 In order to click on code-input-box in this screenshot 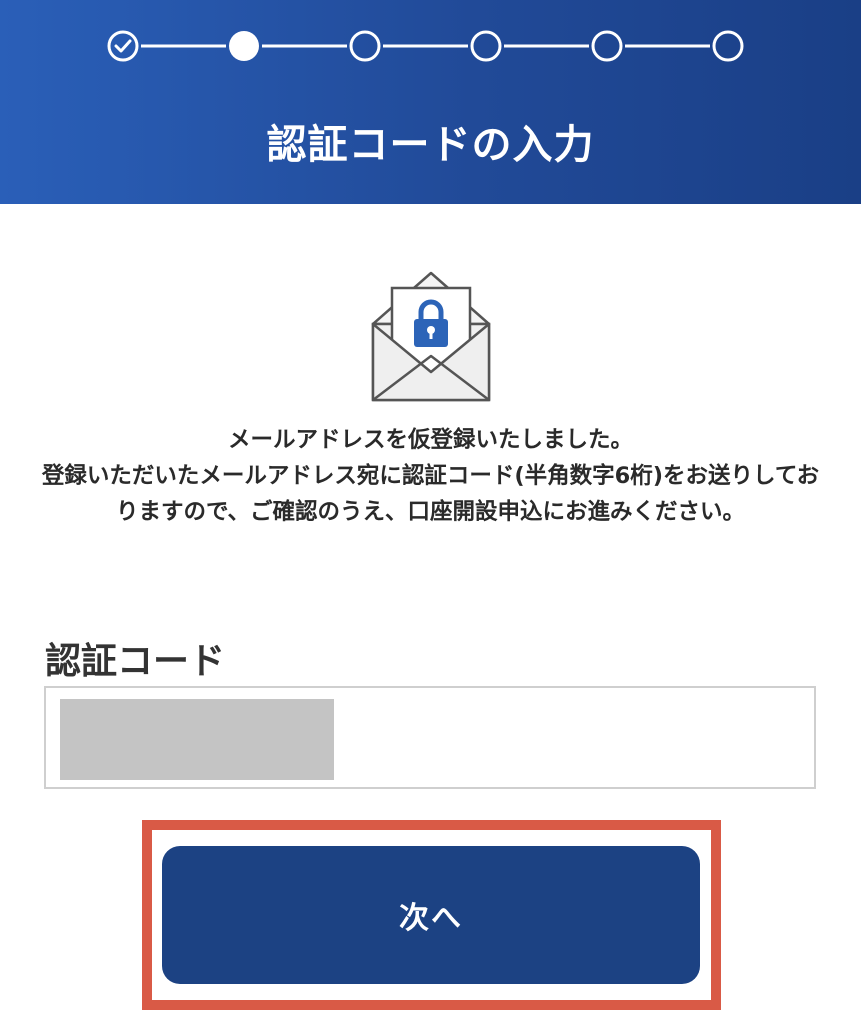, I will do `click(430, 737)`.